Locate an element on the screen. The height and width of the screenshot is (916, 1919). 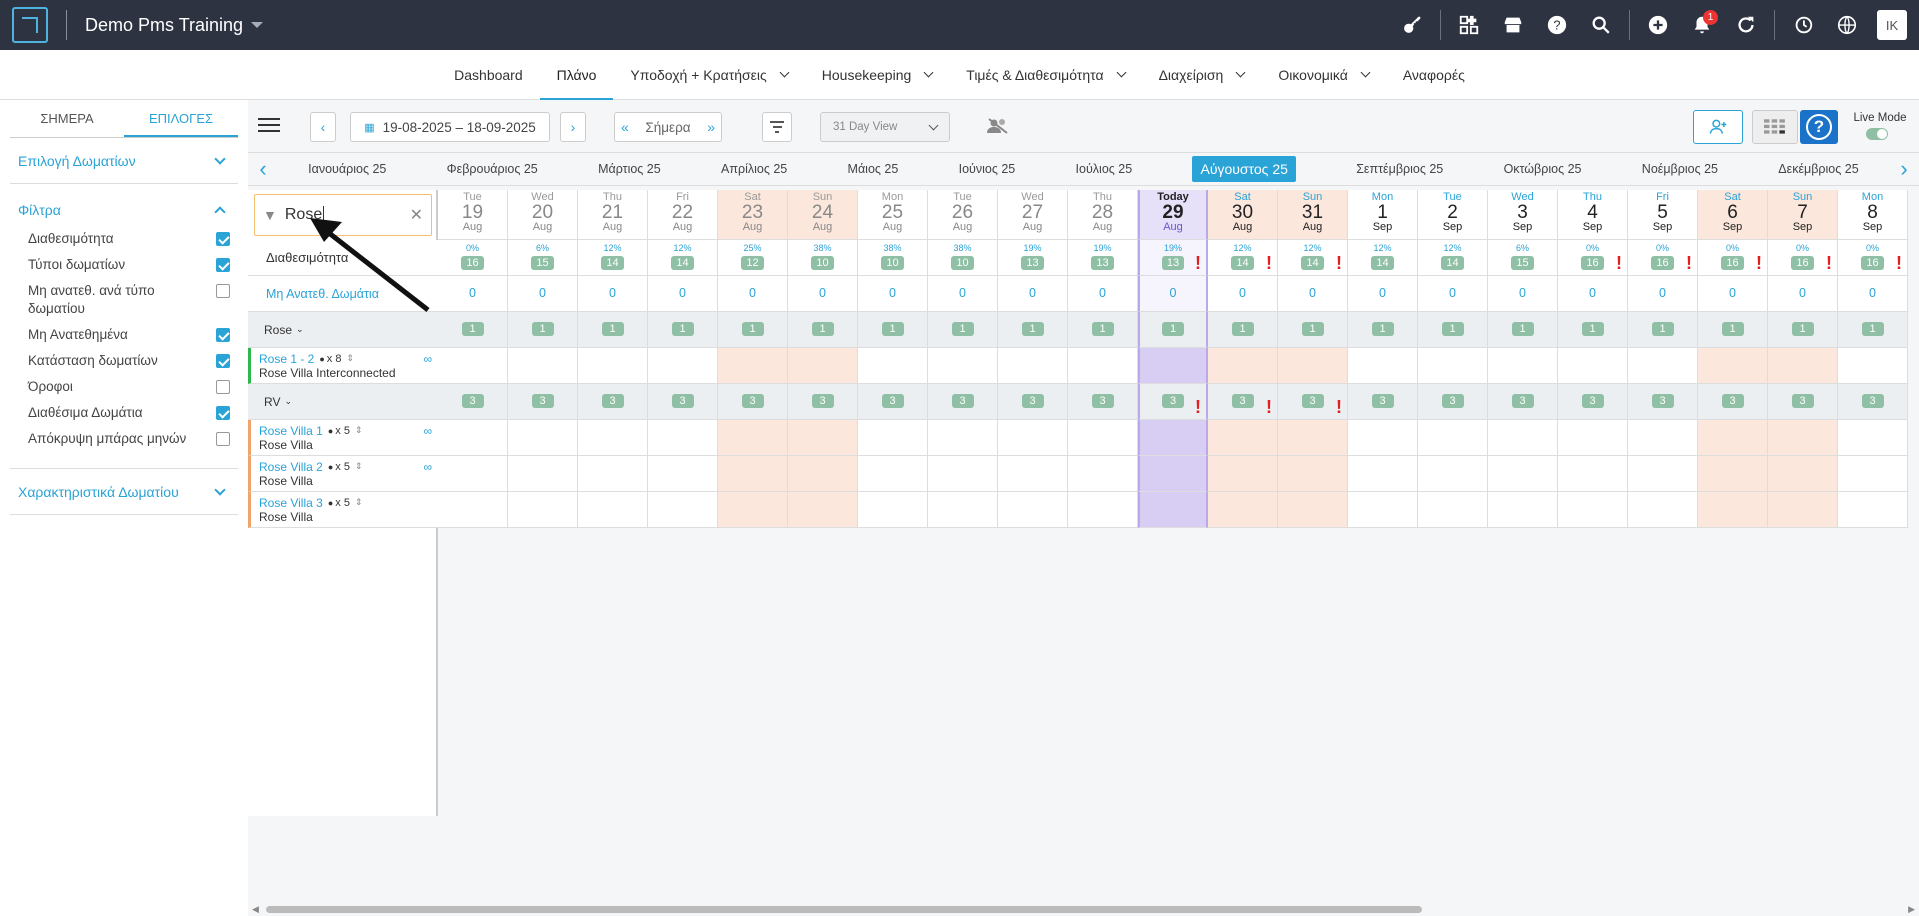
apps-icon is located at coordinates (1469, 25).